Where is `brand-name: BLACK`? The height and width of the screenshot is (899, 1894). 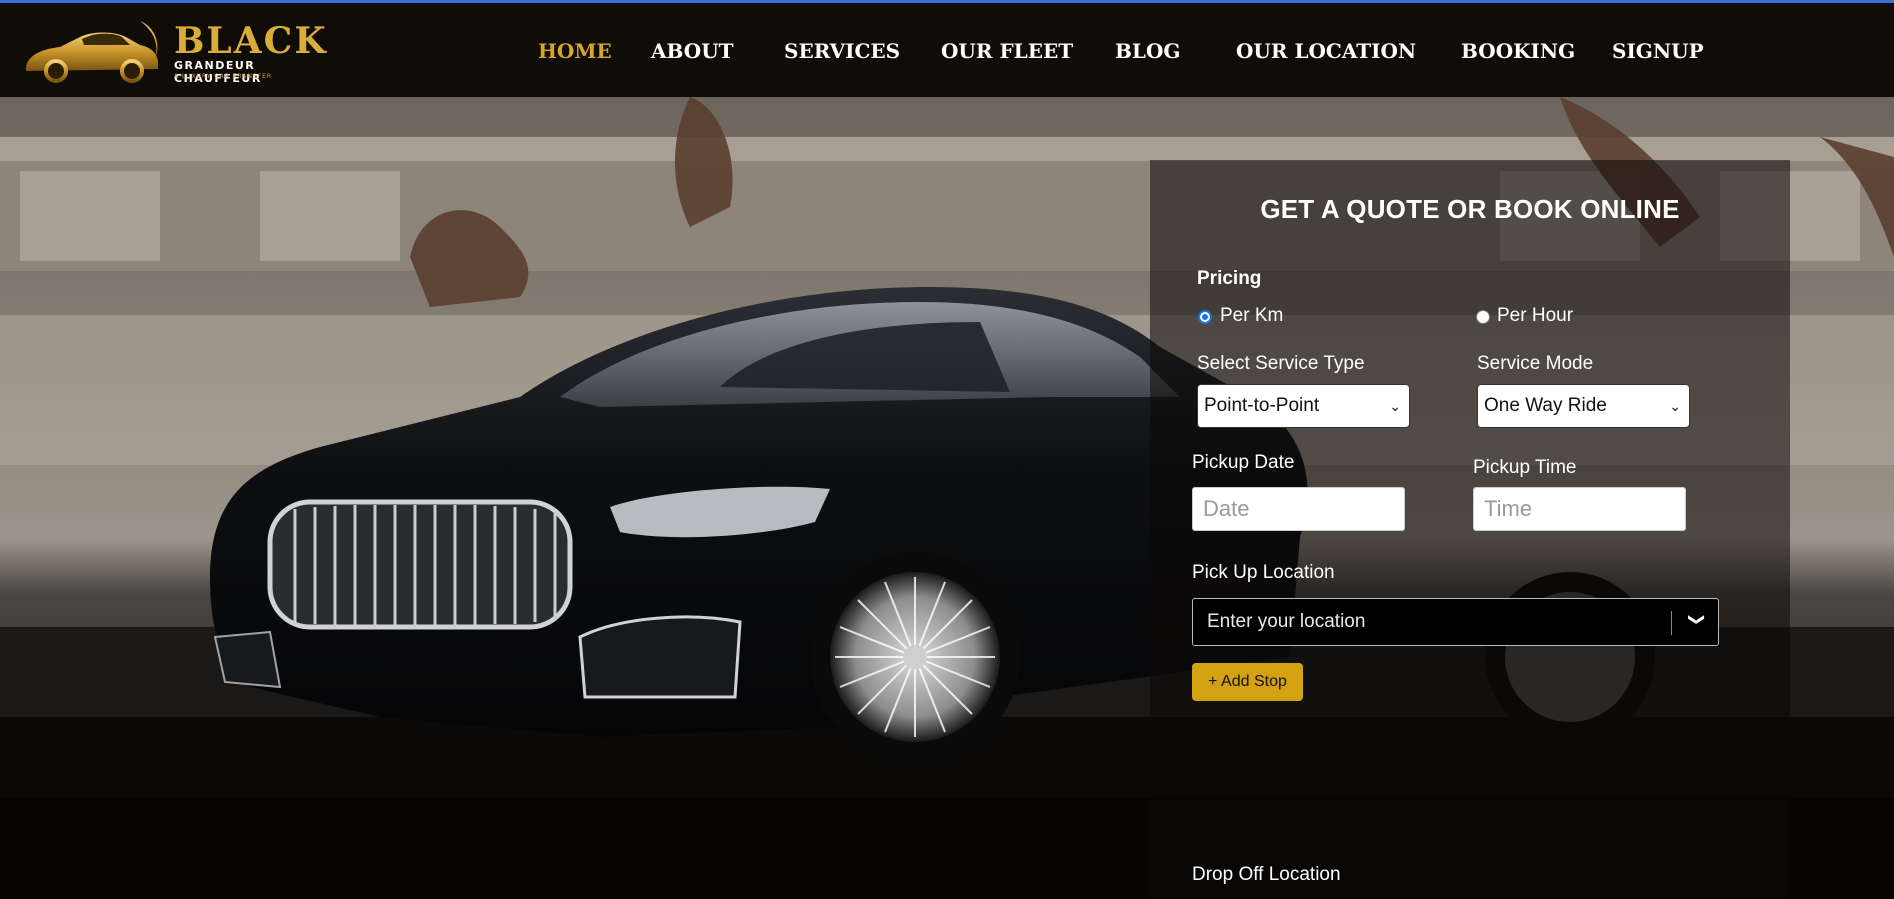 brand-name: BLACK is located at coordinates (251, 41).